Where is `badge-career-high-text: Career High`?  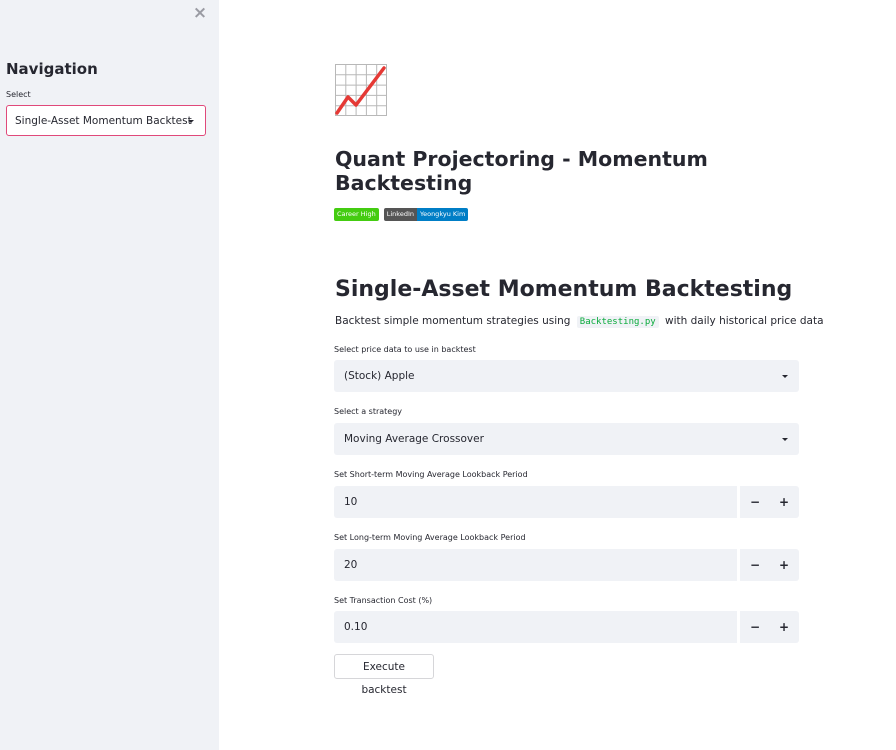
badge-career-high-text: Career High is located at coordinates (356, 214).